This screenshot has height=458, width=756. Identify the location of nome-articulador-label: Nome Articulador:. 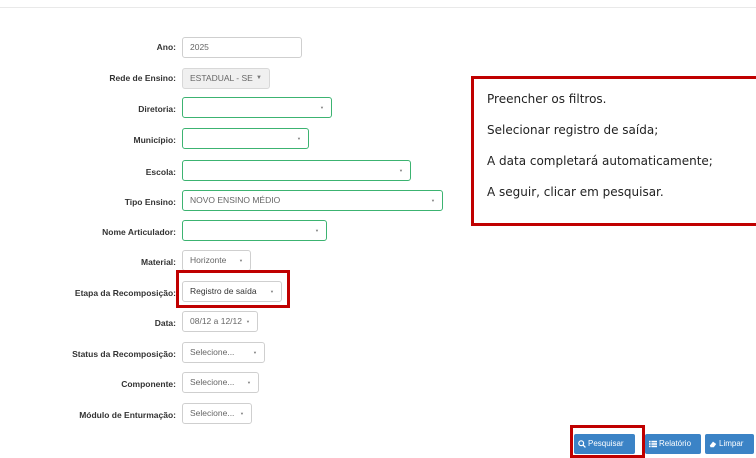
(139, 232).